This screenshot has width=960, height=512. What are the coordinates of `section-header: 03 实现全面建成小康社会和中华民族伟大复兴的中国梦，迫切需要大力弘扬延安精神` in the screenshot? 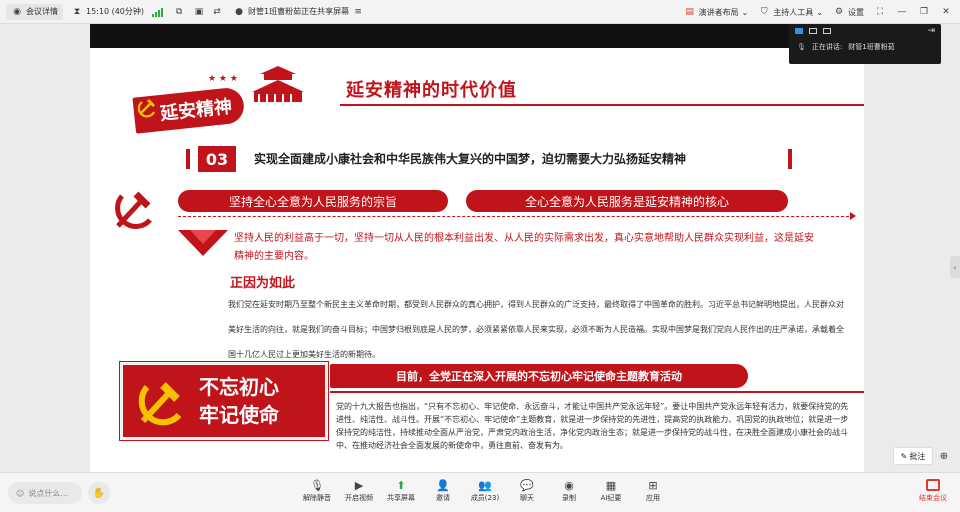 It's located at (489, 159).